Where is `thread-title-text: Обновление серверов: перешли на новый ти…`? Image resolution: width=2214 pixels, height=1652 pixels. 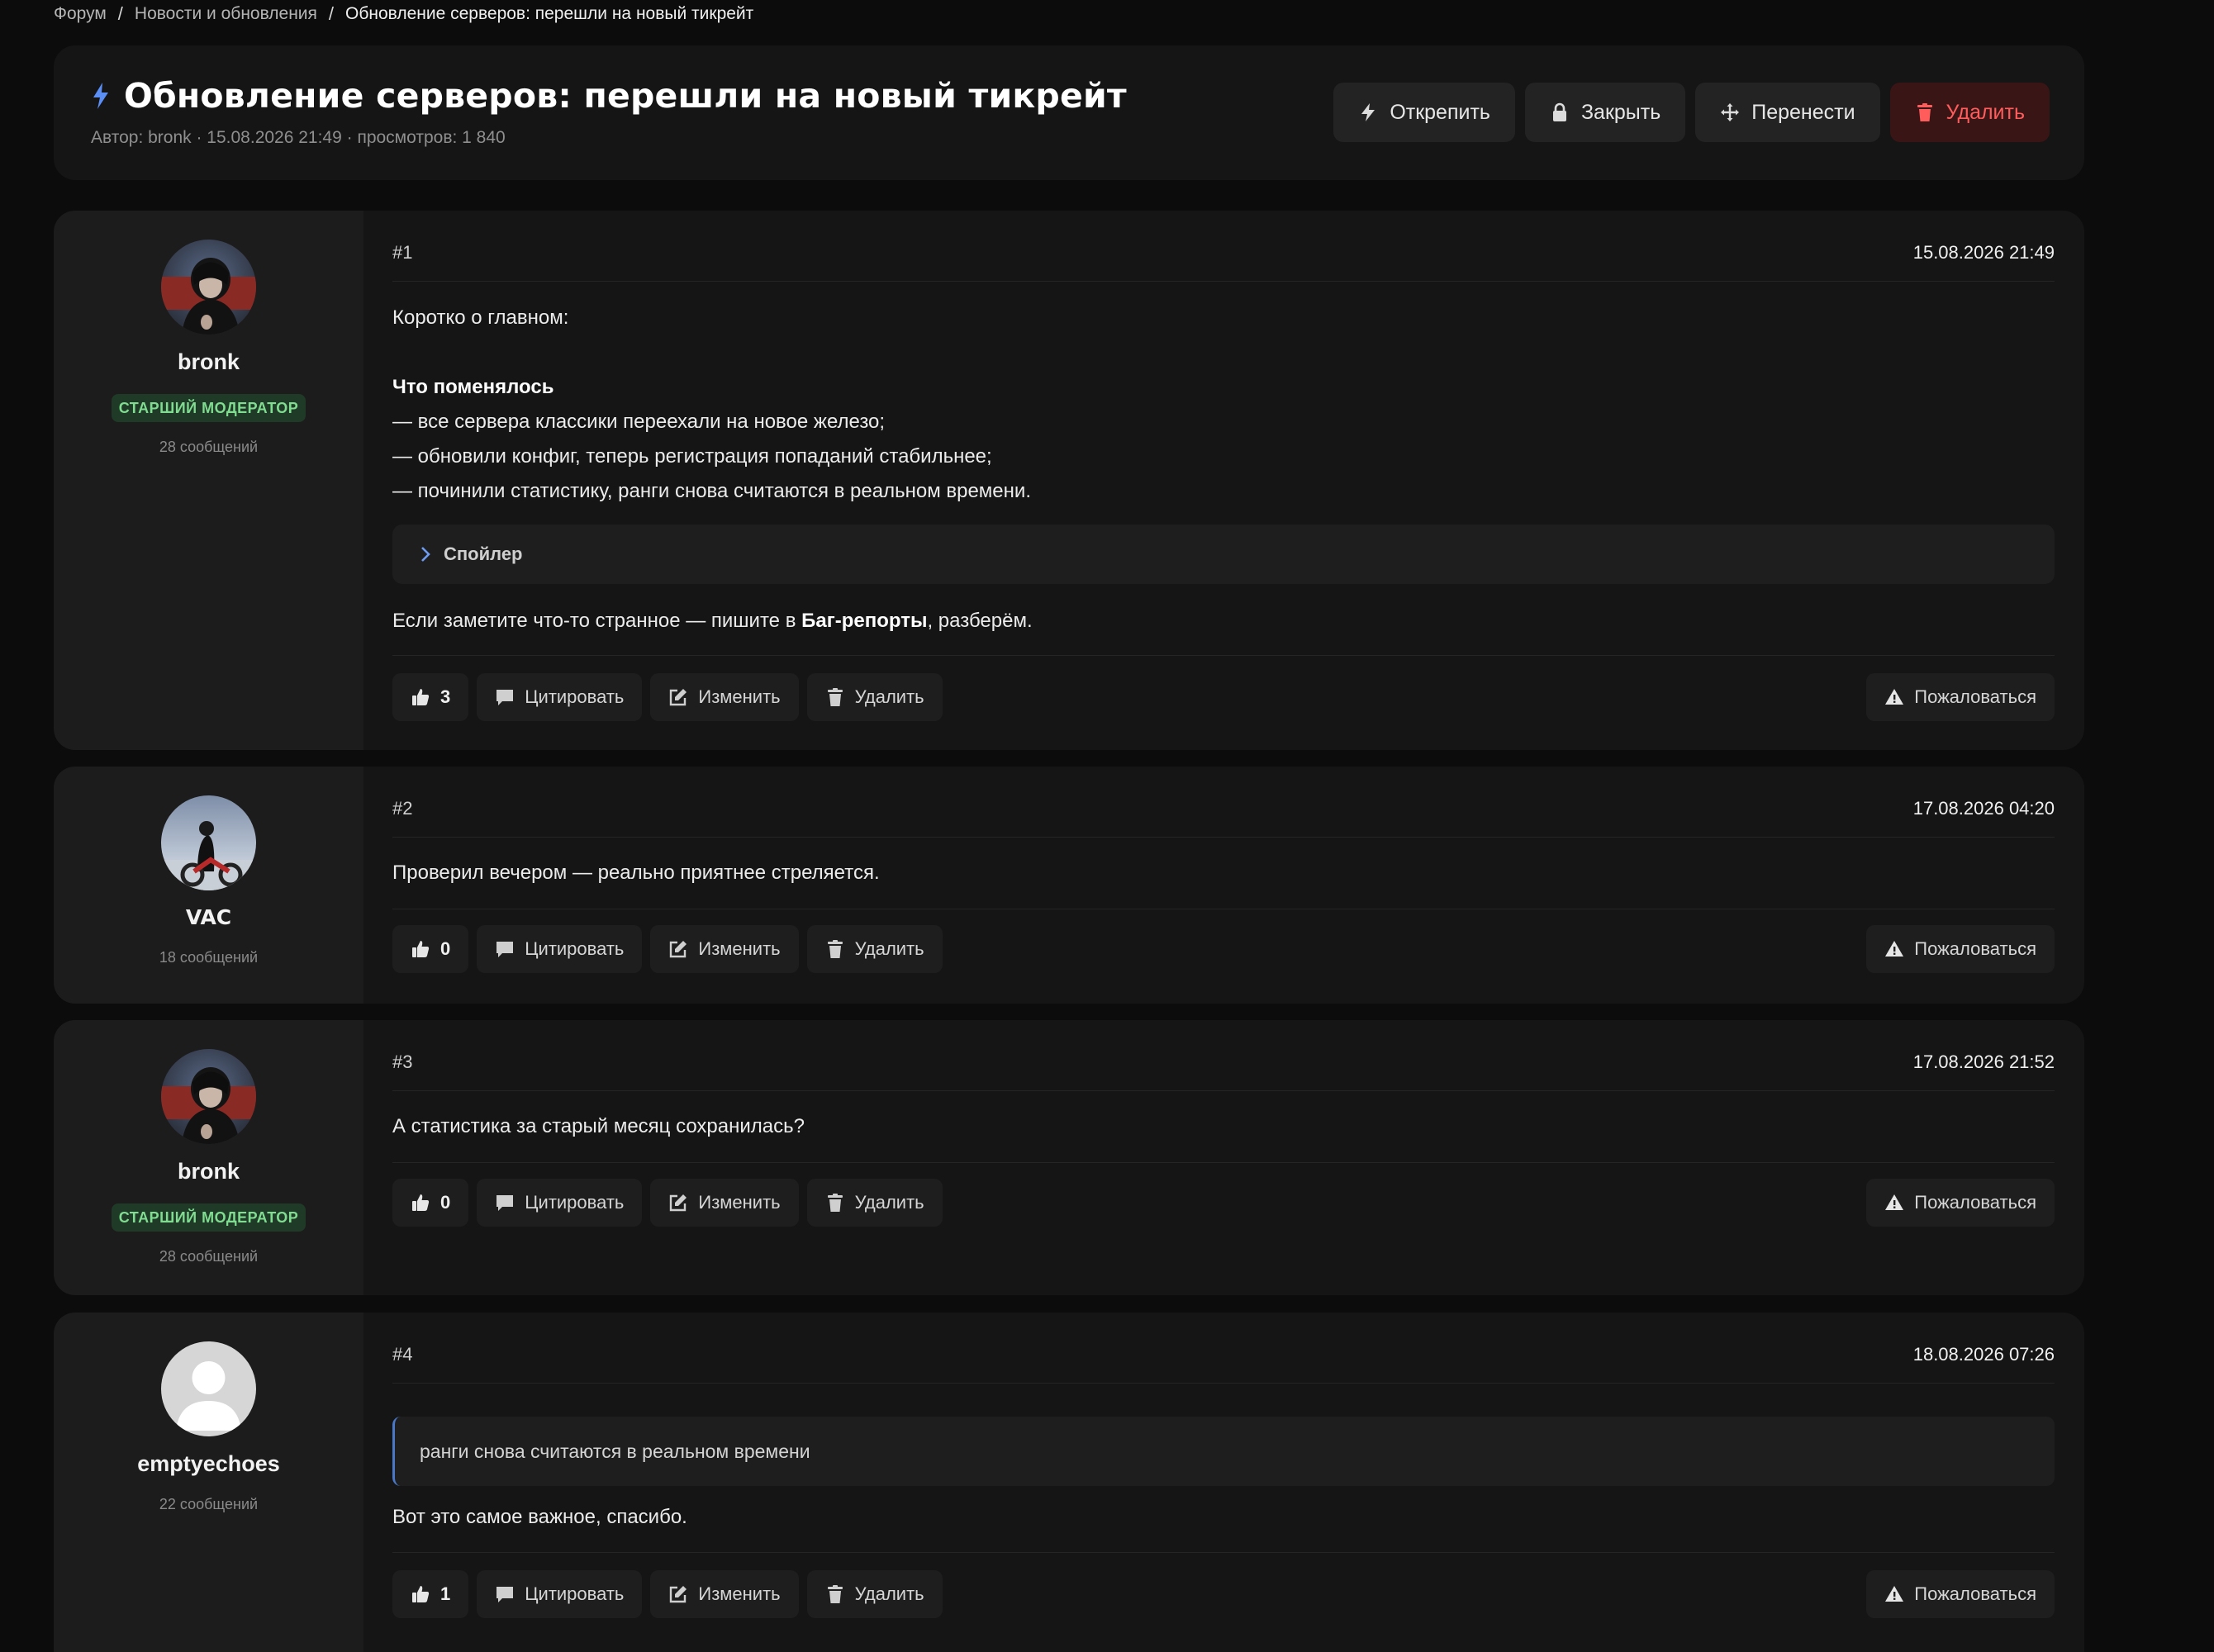 thread-title-text: Обновление серверов: перешли на новый ти… is located at coordinates (625, 96).